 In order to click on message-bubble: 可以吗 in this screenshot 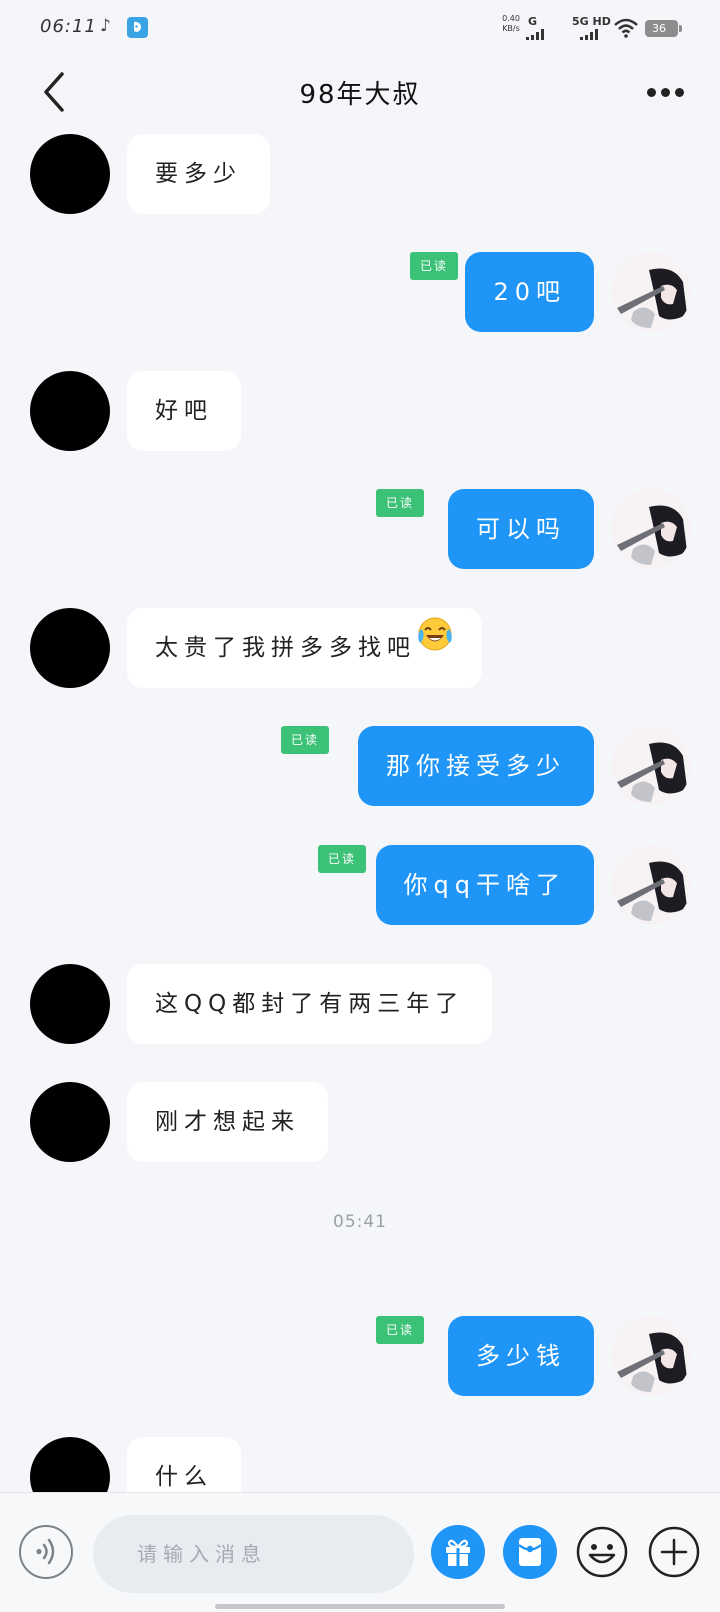, I will do `click(521, 529)`.